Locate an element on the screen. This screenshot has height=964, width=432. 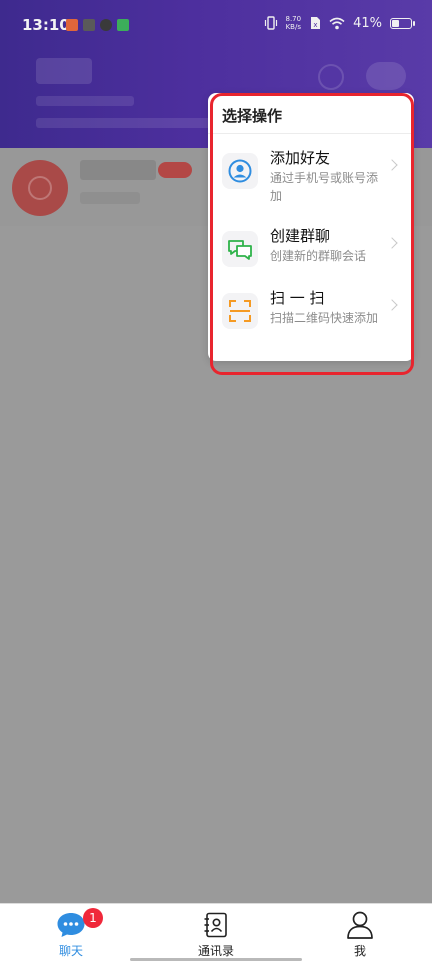
app-notification-icon is located at coordinates (89, 25).